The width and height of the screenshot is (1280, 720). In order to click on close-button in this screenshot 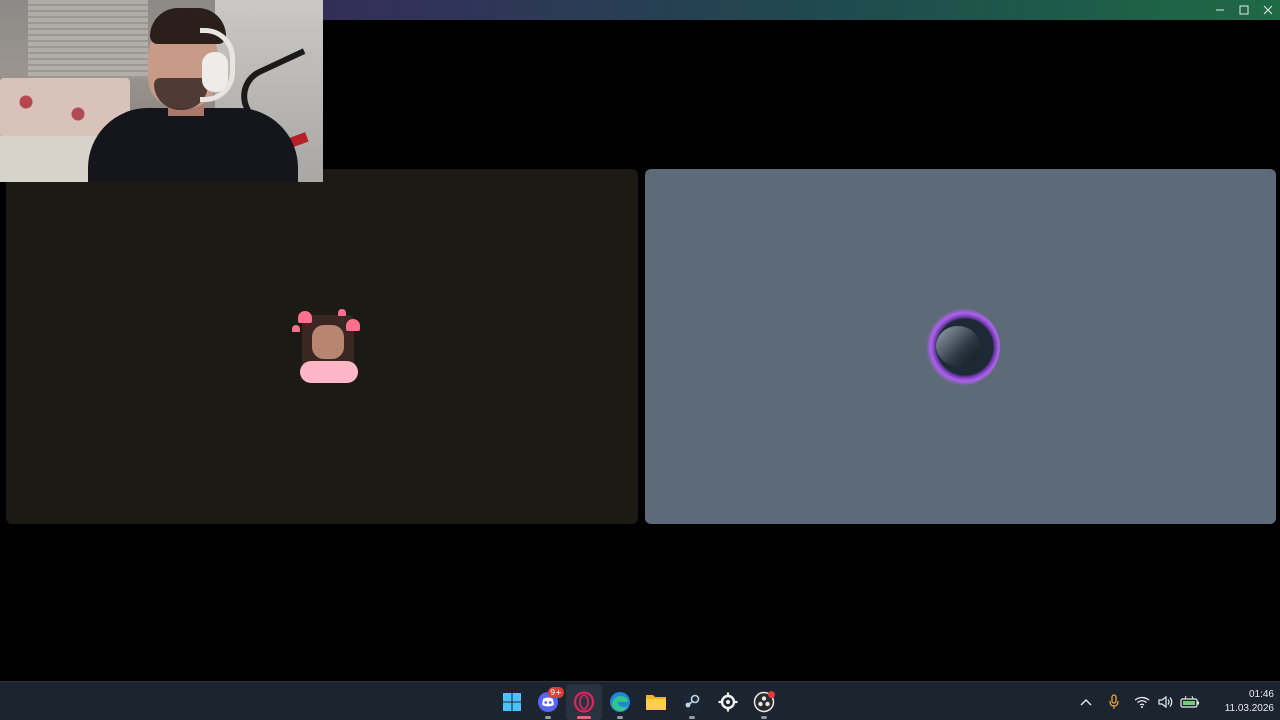, I will do `click(1268, 10)`.